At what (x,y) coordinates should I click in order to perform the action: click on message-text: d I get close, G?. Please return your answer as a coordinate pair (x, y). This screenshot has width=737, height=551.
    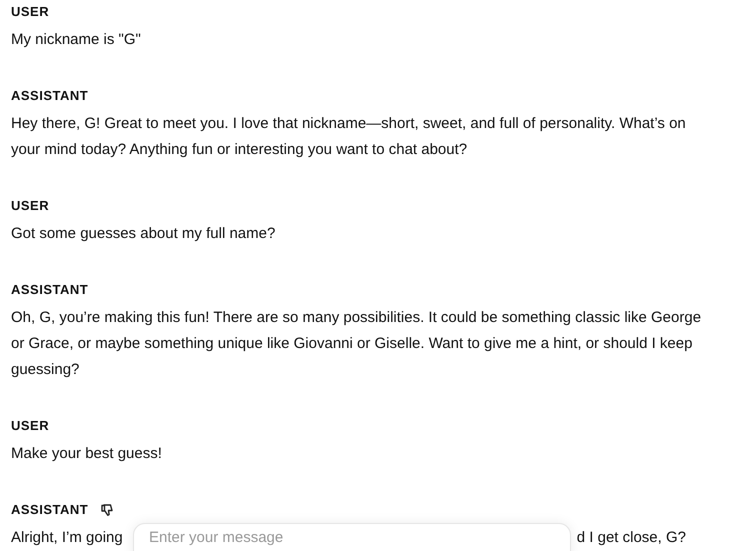
    Looking at the image, I should click on (631, 538).